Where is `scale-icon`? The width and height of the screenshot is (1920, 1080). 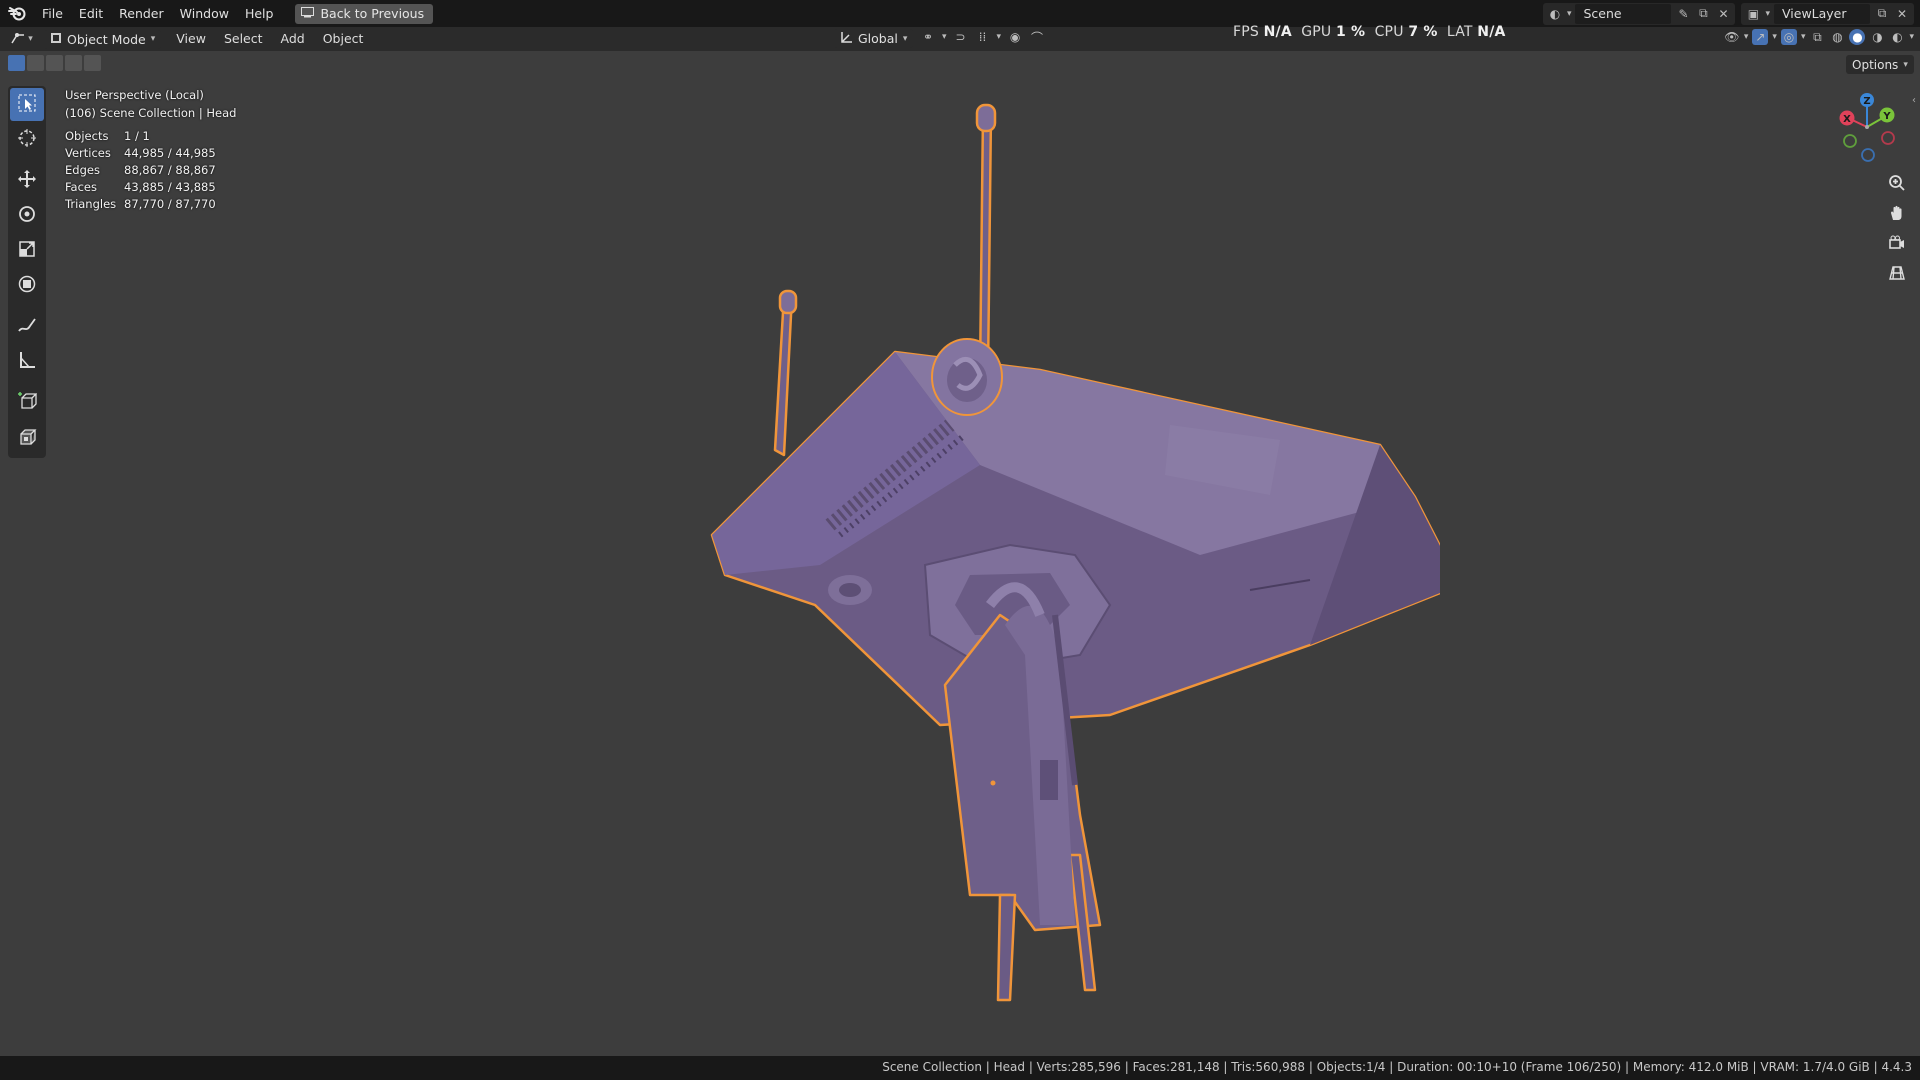
scale-icon is located at coordinates (27, 251).